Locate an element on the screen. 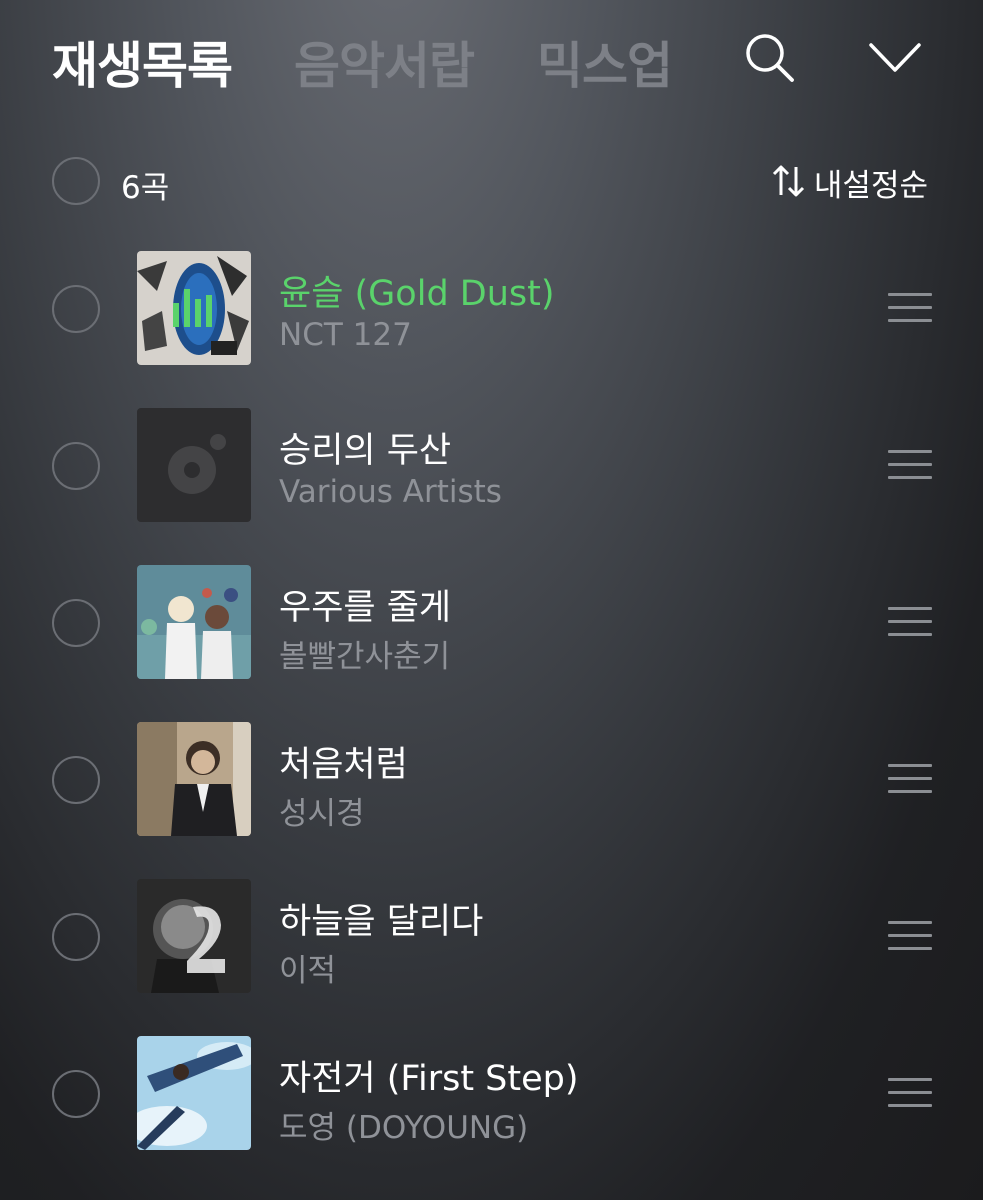 The image size is (983, 1200). album-art-placeholder is located at coordinates (194, 465).